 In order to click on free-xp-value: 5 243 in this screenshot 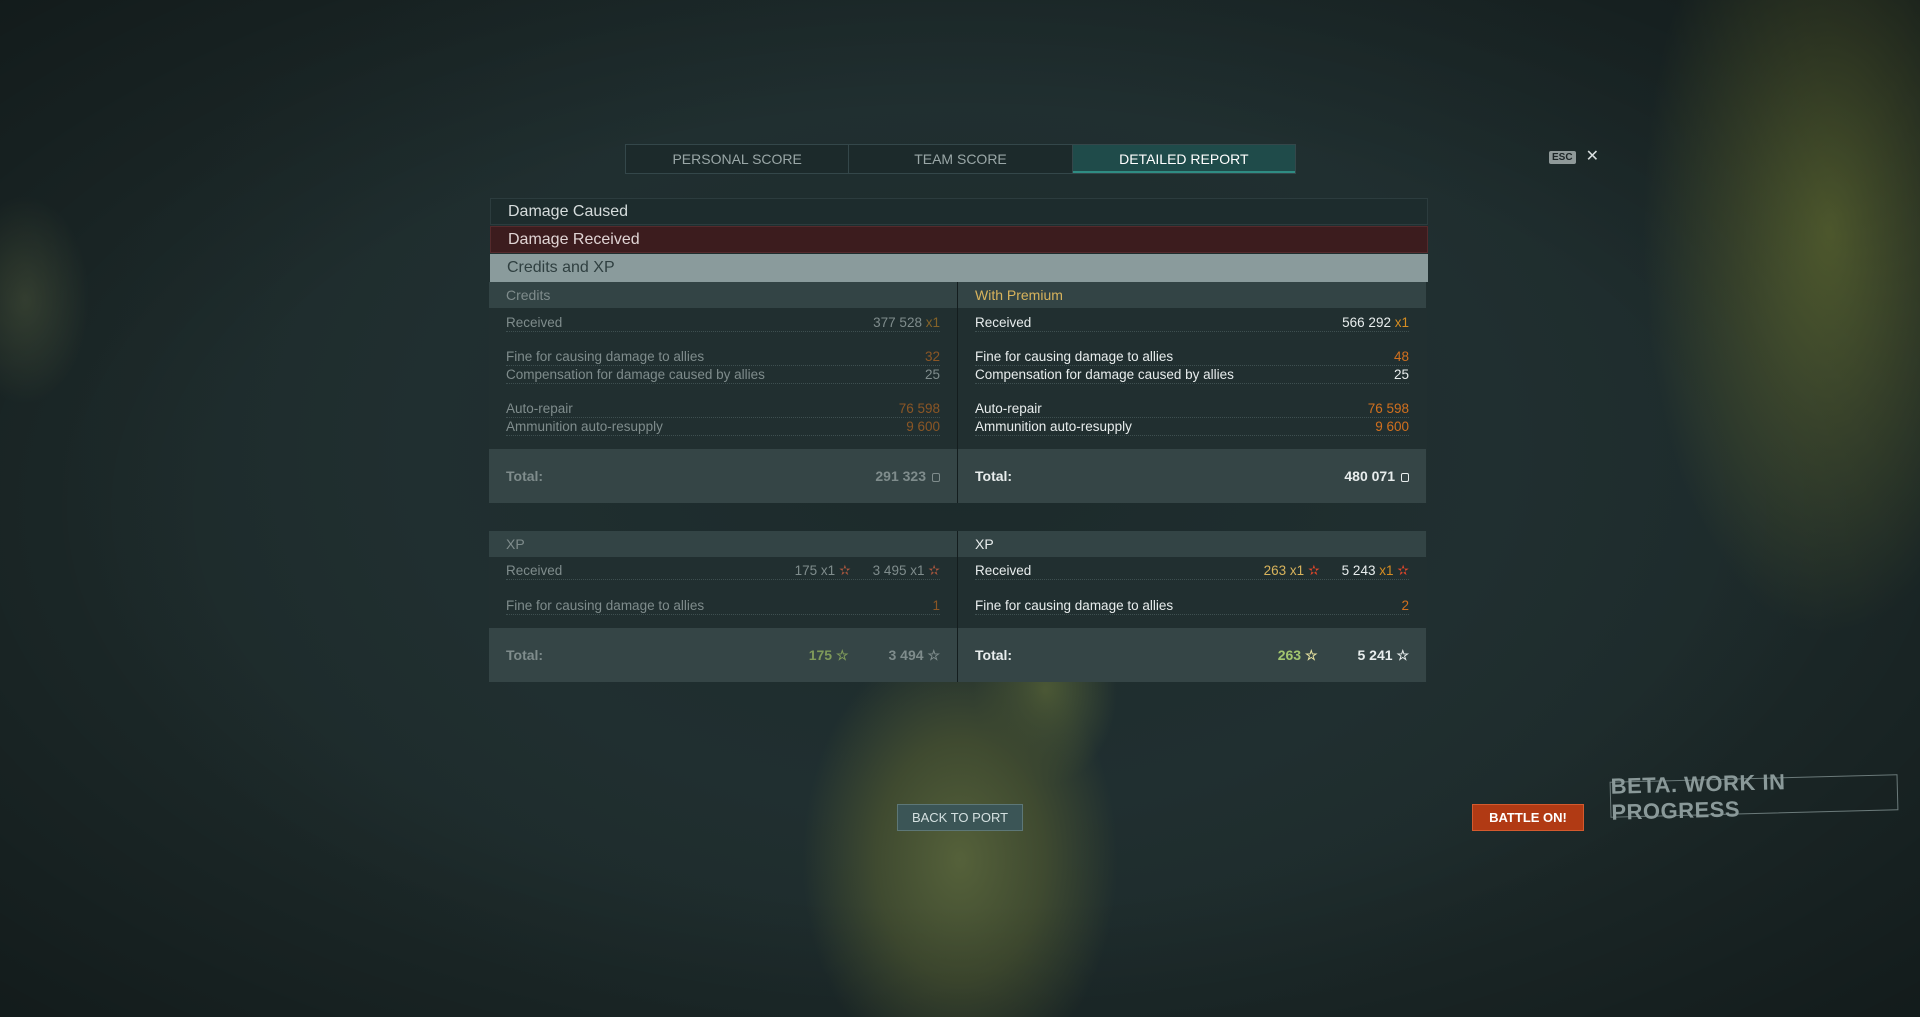, I will do `click(1358, 570)`.